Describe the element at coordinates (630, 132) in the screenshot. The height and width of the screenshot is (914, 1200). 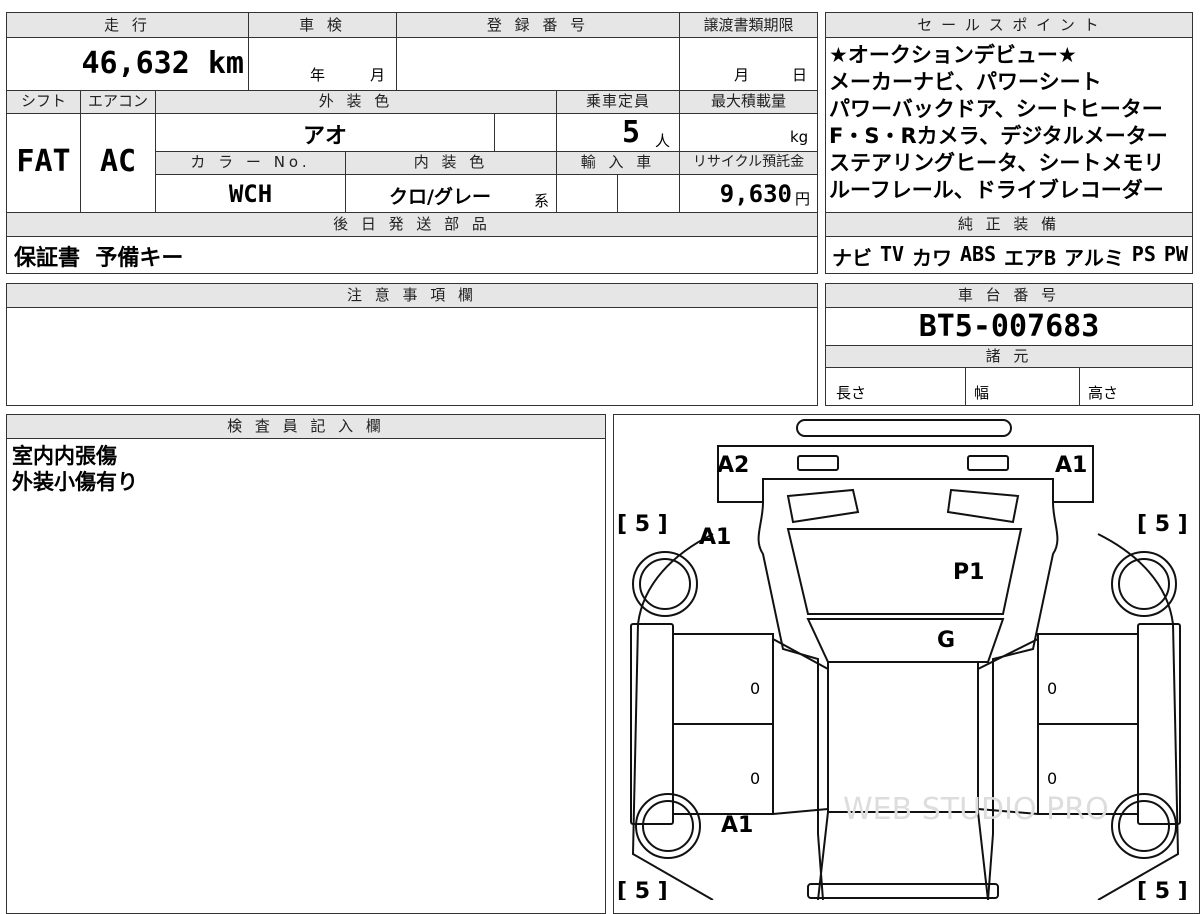
I see `capacity-value: 5` at that location.